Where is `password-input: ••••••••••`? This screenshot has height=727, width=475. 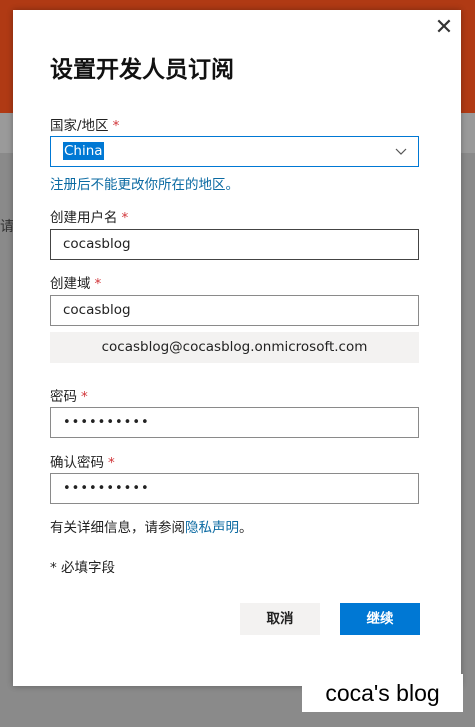
password-input: •••••••••• is located at coordinates (234, 422).